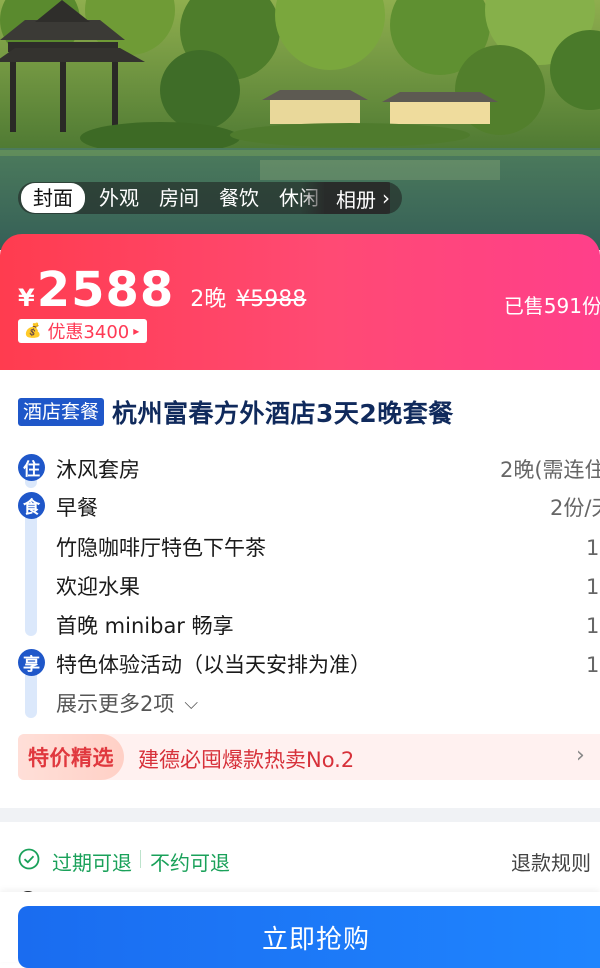 This screenshot has width=600, height=968. Describe the element at coordinates (33, 331) in the screenshot. I see `money-bag-icon: 💰` at that location.